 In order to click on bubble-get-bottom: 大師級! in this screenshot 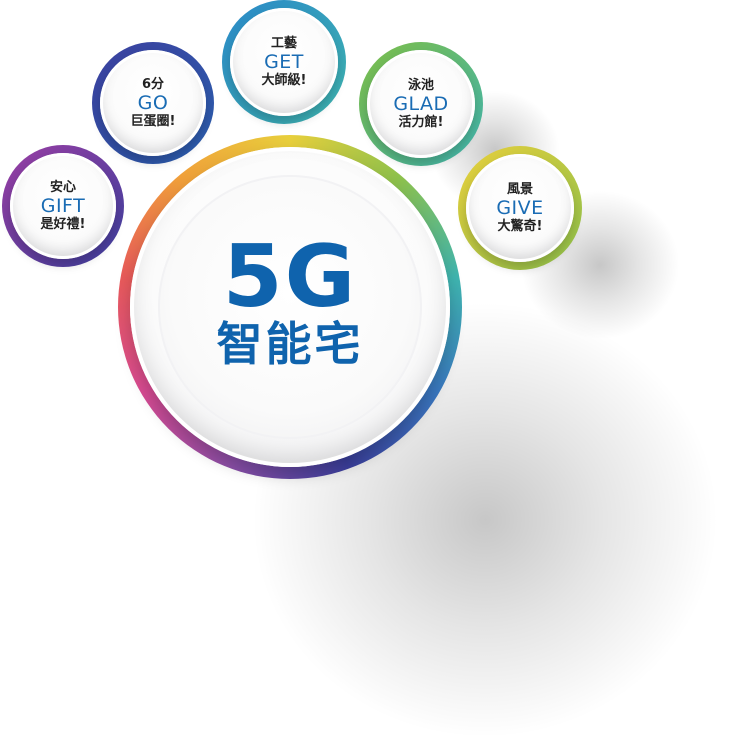, I will do `click(284, 80)`.